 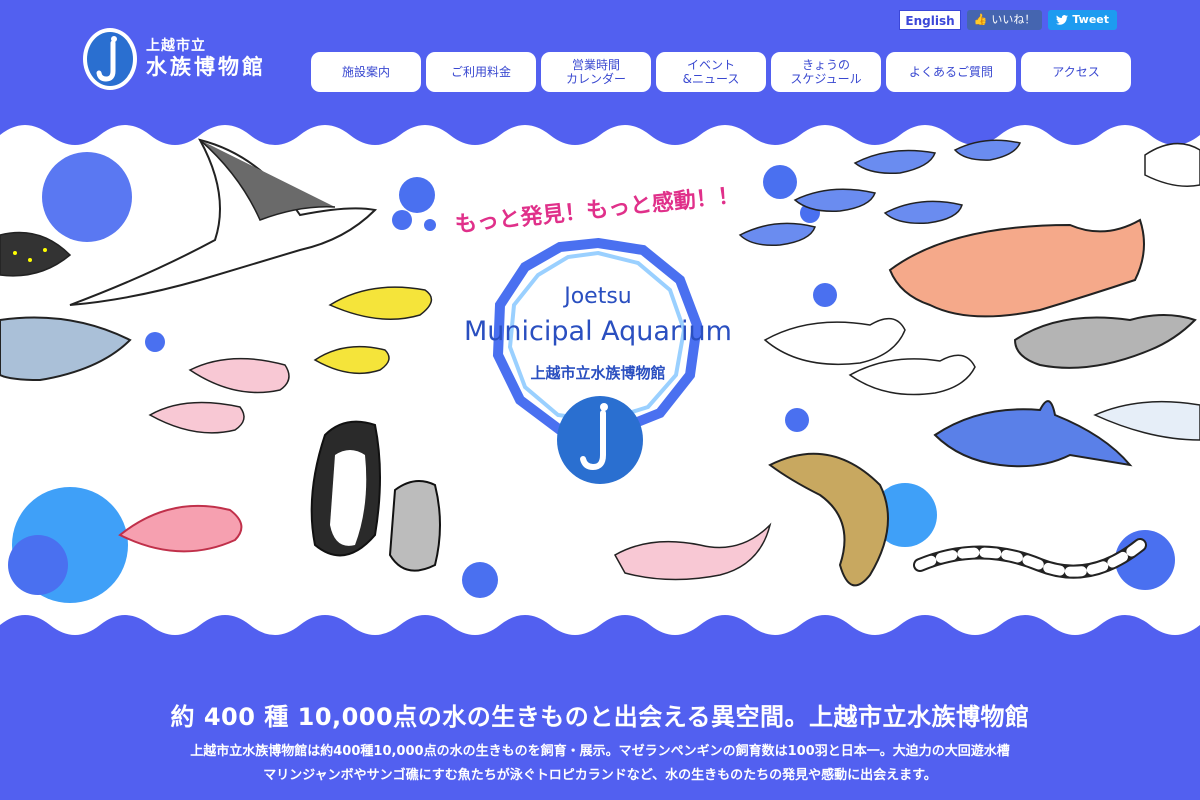 I want to click on like-label: いいね！, so click(x=1013, y=19).